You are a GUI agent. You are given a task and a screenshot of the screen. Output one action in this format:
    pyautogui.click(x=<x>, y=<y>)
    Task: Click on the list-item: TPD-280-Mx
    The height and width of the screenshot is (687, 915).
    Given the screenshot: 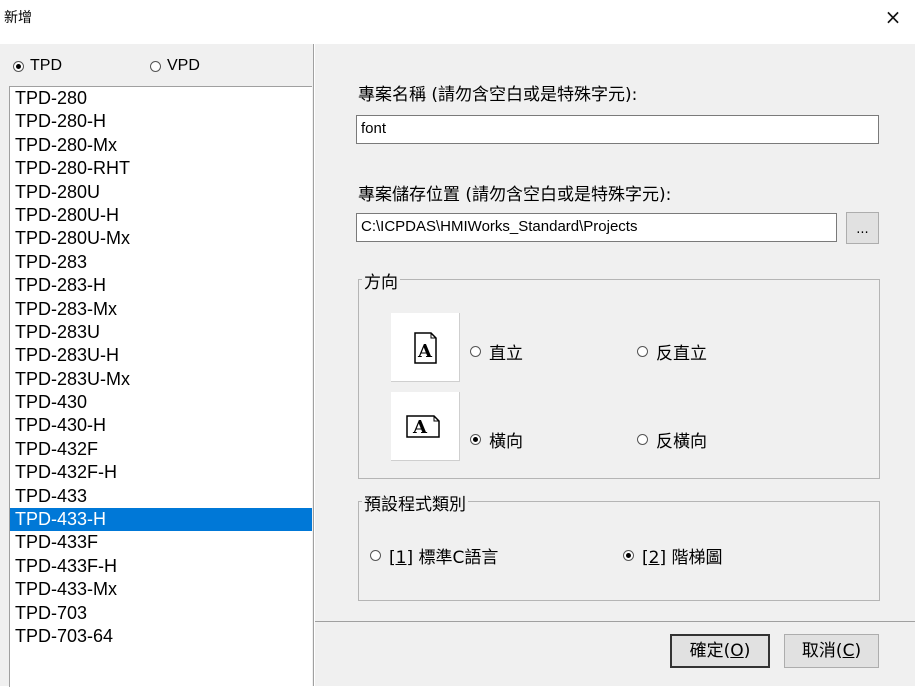 What is the action you would take?
    pyautogui.click(x=161, y=145)
    